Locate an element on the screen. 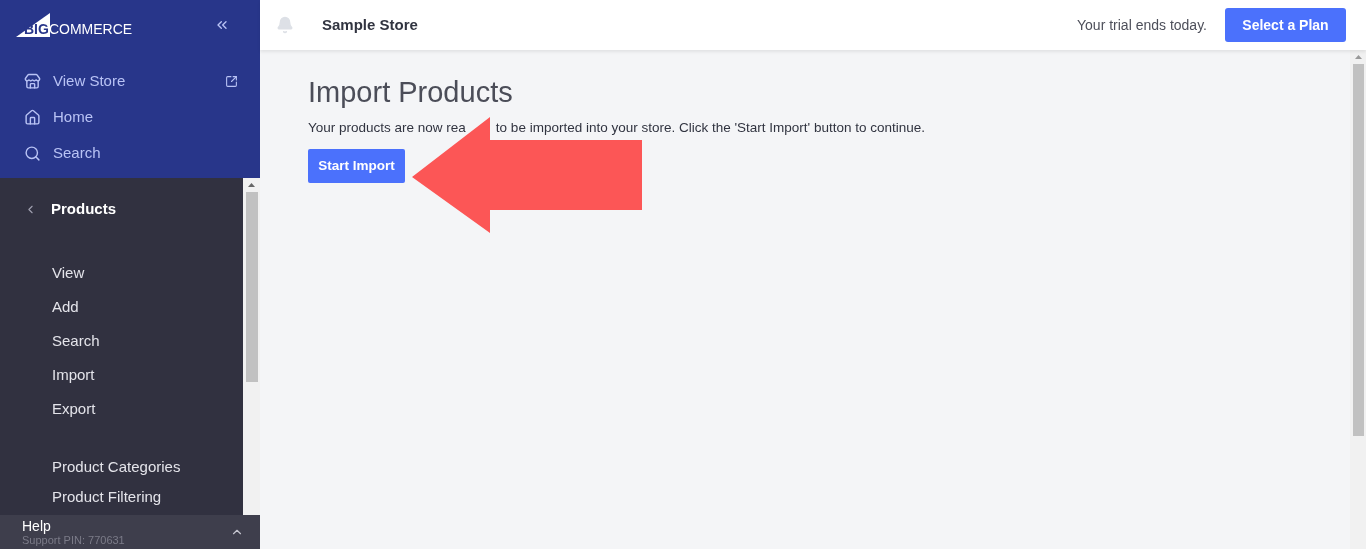 This screenshot has height=549, width=1366. bell-icon is located at coordinates (285, 25).